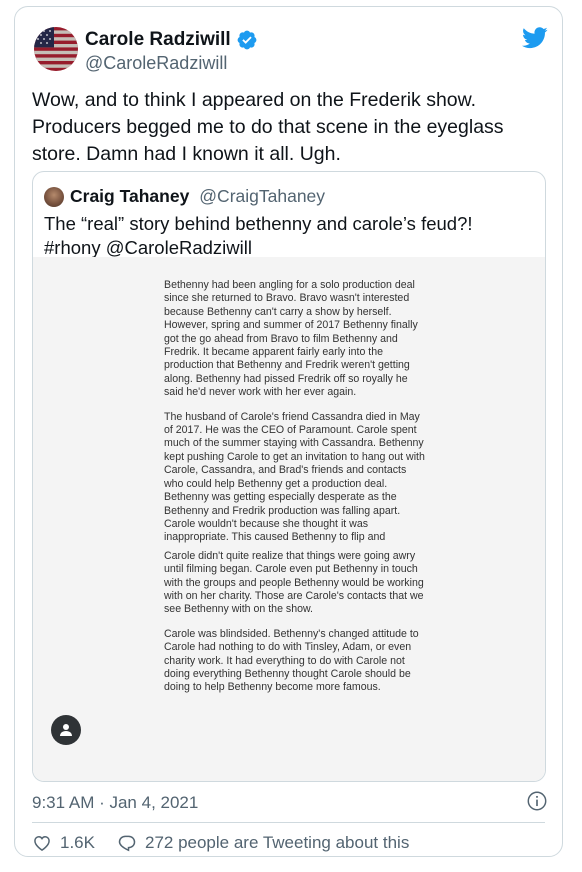  What do you see at coordinates (262, 196) in the screenshot?
I see `quoted-author-handle: @CraigTahaney` at bounding box center [262, 196].